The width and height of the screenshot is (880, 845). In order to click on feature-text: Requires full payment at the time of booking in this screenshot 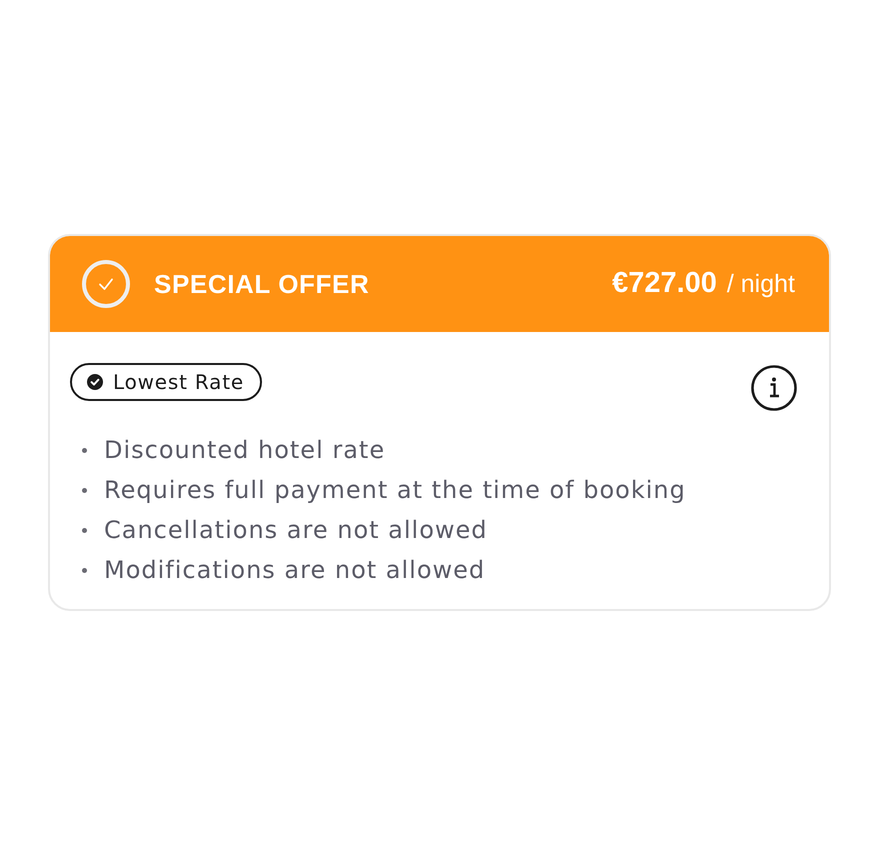, I will do `click(395, 490)`.